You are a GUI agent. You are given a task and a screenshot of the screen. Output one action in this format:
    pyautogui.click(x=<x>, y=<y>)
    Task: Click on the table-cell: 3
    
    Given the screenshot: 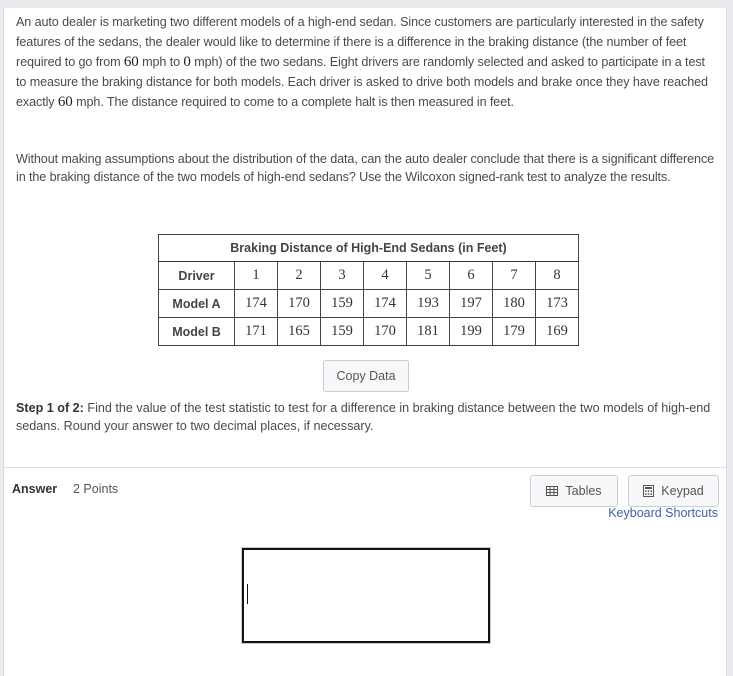 What is the action you would take?
    pyautogui.click(x=342, y=275)
    